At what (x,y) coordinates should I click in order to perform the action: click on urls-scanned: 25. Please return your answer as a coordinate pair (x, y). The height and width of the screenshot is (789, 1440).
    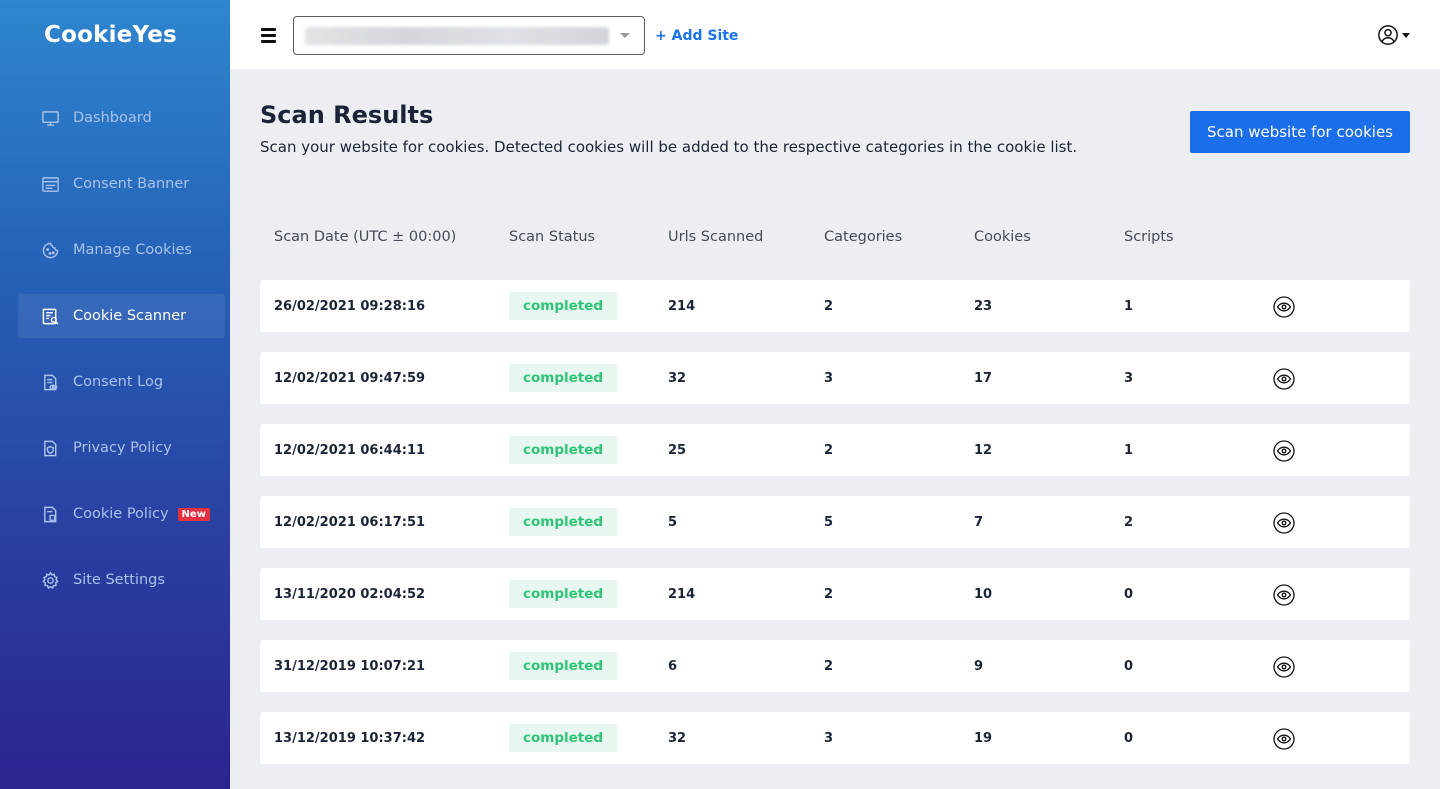
    Looking at the image, I should click on (677, 450).